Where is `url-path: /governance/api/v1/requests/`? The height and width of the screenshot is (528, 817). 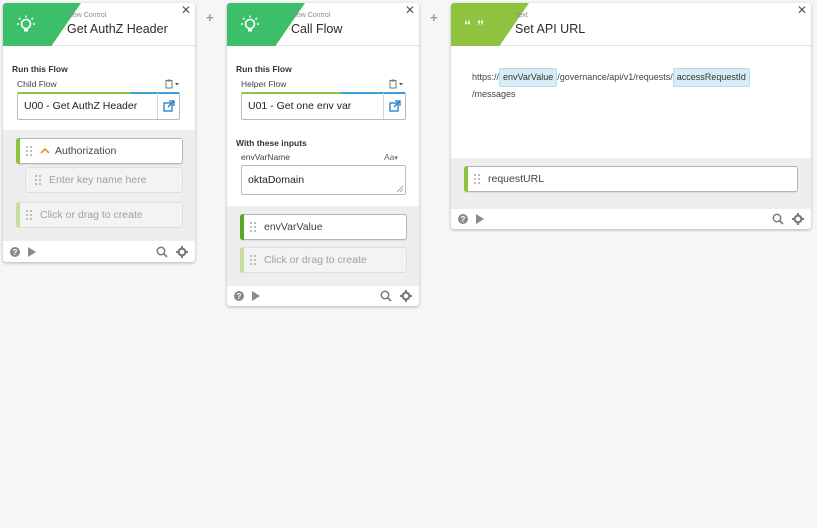 url-path: /governance/api/v1/requests/ is located at coordinates (615, 77).